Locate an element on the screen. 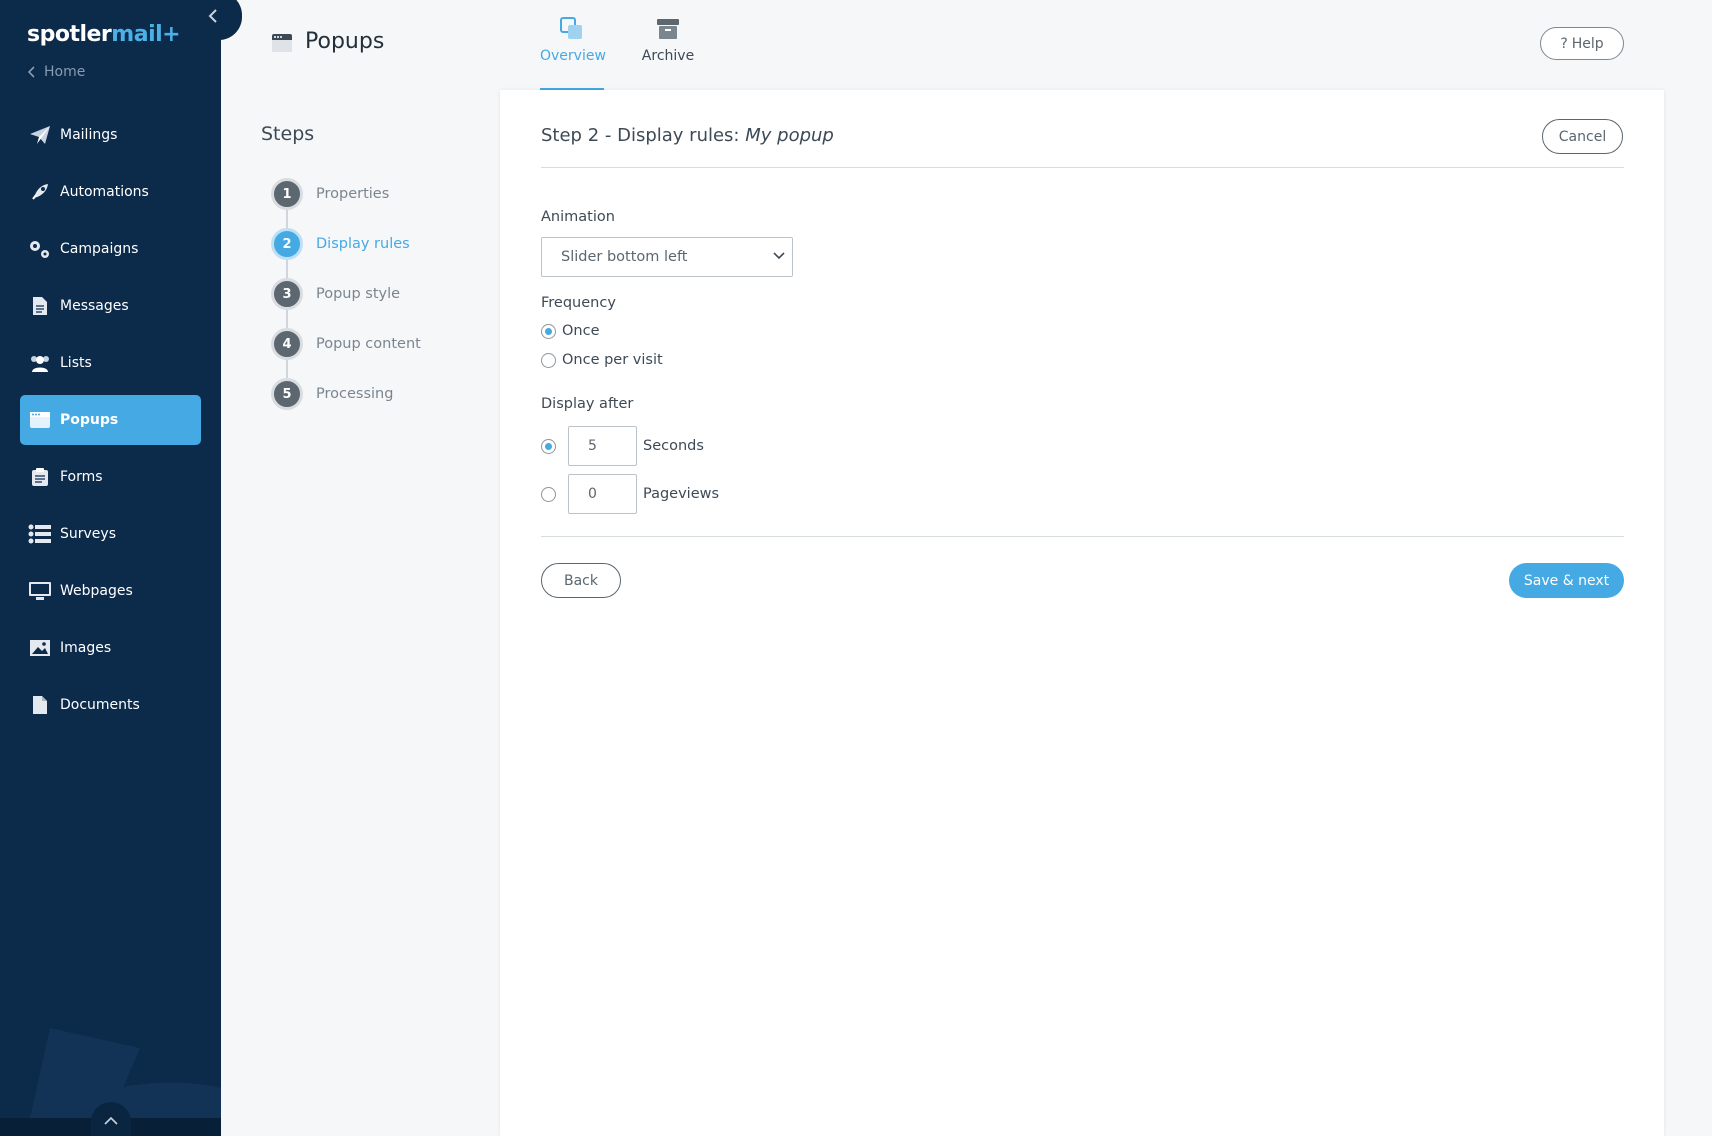 The image size is (1712, 1136). help-button: ? Help is located at coordinates (1582, 43).